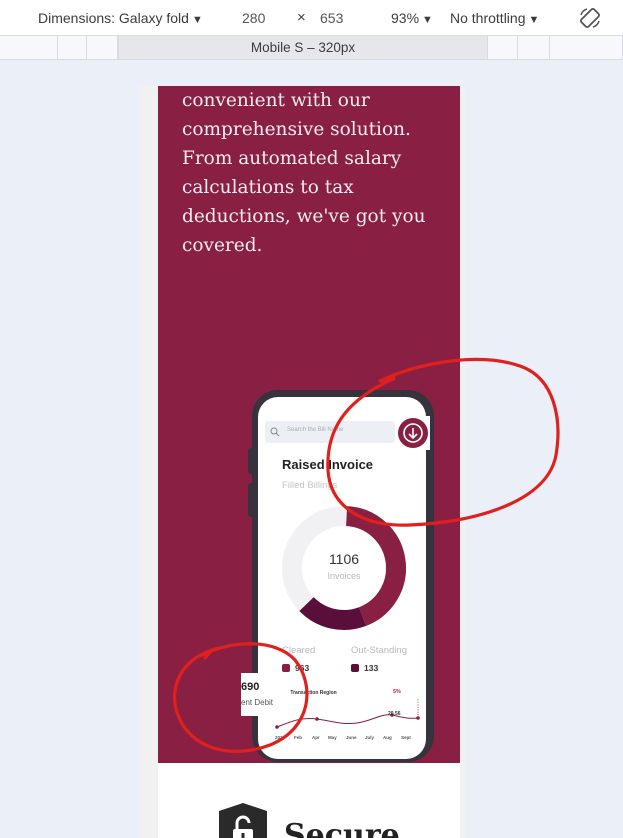  I want to click on hero-line: comprehensive solution., so click(296, 129).